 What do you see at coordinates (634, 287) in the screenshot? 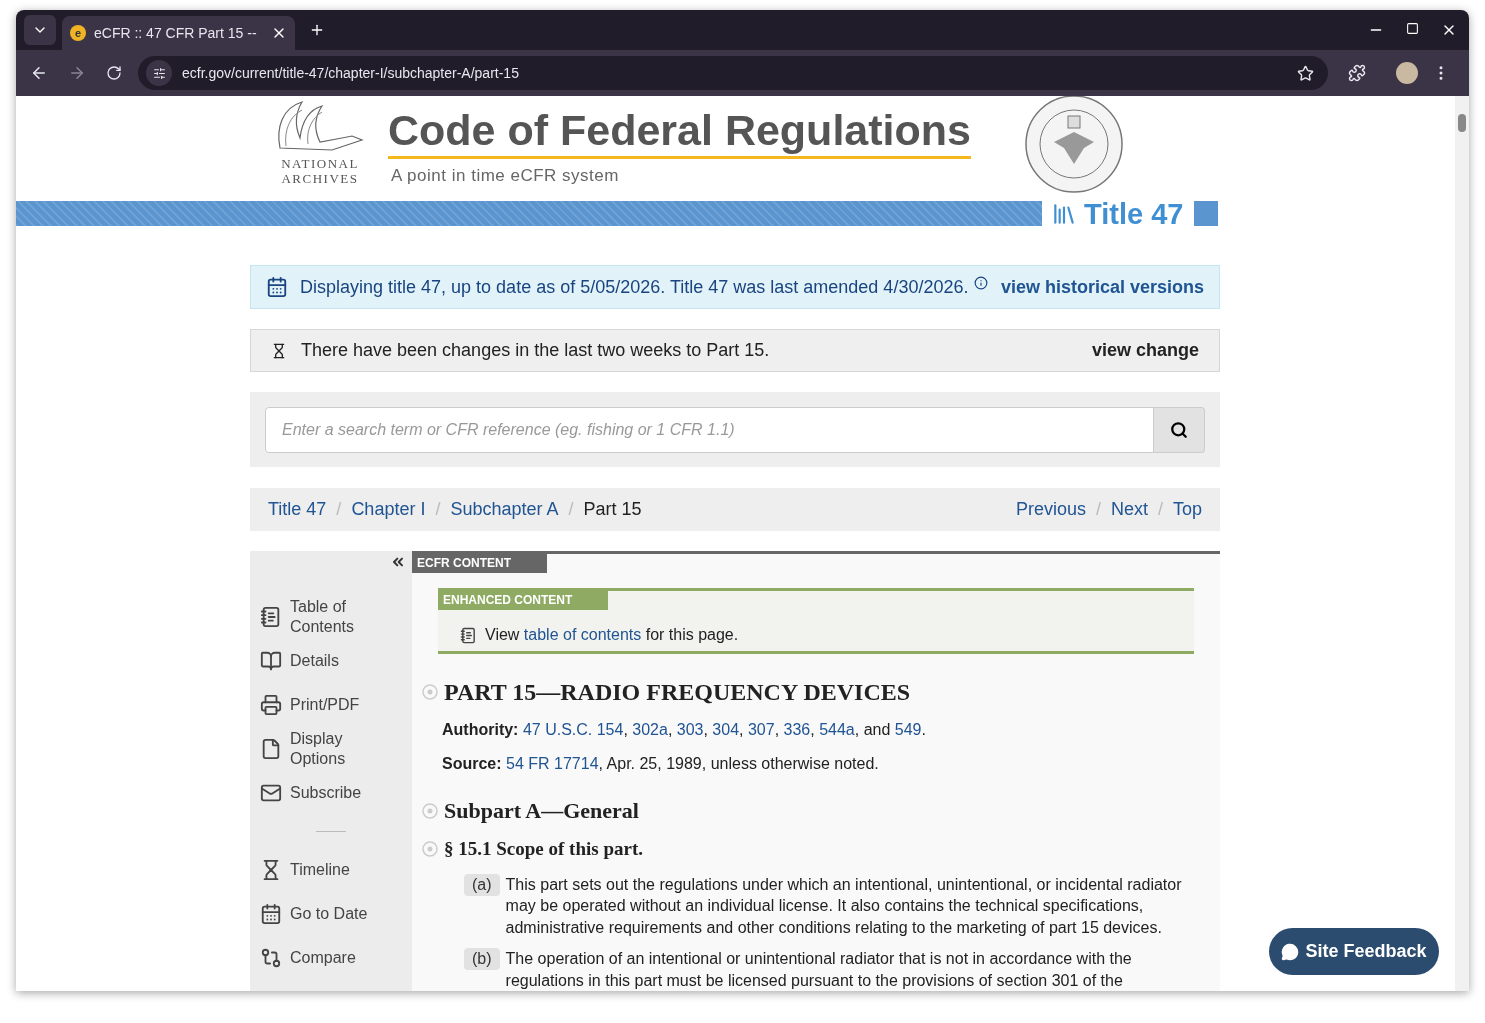
I see `alert-text: Displaying title 47, up to date as of 5/05/2026. Title 47 was last amended 4/30/2026.` at bounding box center [634, 287].